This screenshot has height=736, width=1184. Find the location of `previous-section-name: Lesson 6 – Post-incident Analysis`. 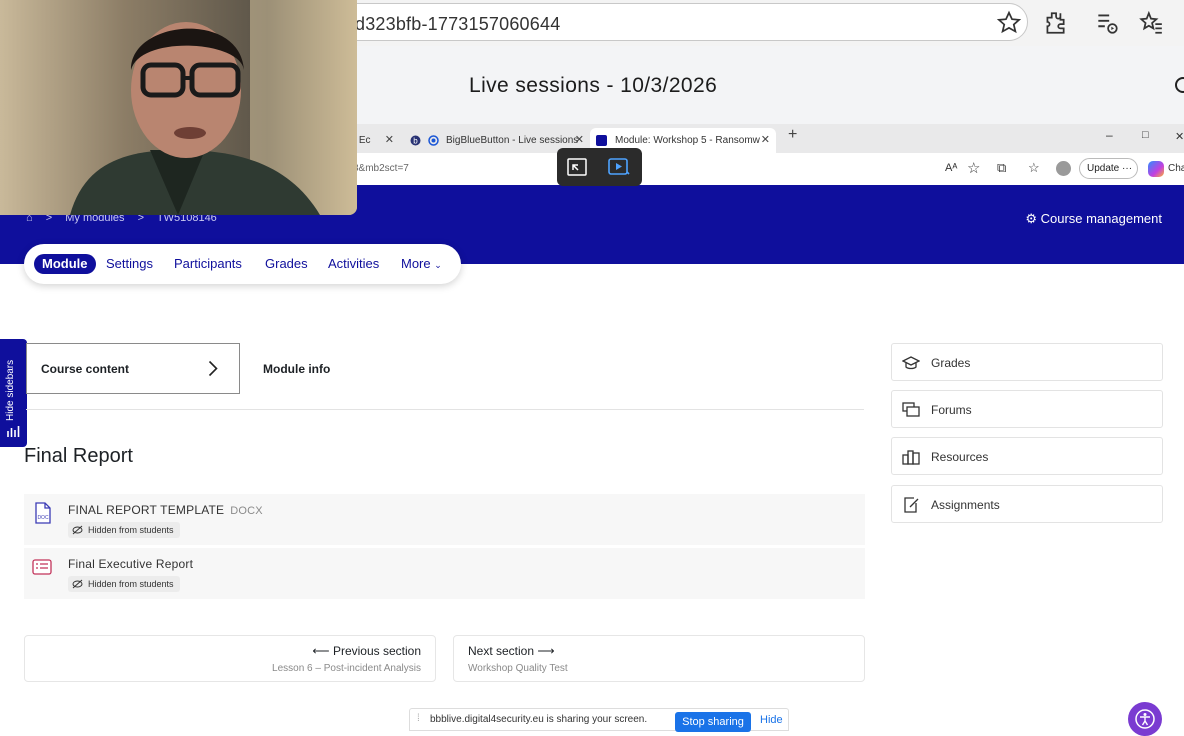

previous-section-name: Lesson 6 – Post-incident Analysis is located at coordinates (346, 668).